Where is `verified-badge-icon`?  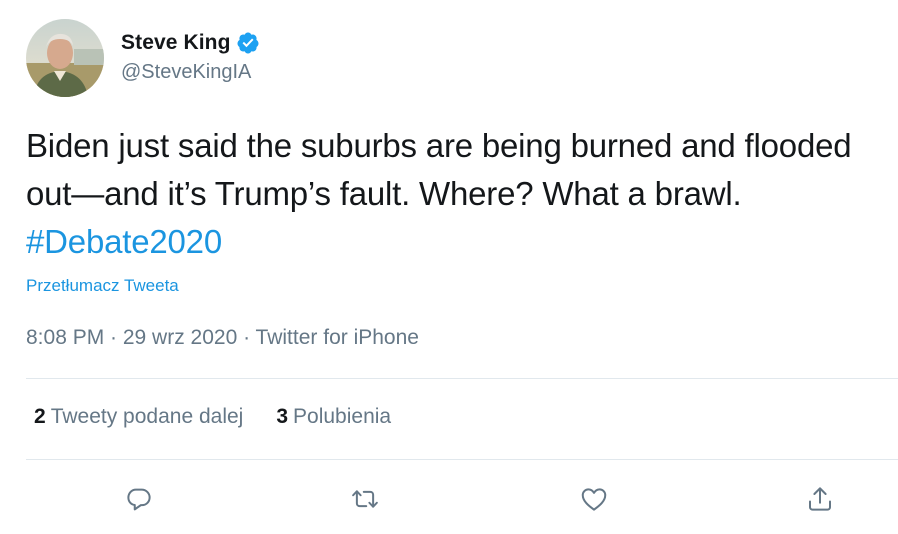 verified-badge-icon is located at coordinates (248, 43).